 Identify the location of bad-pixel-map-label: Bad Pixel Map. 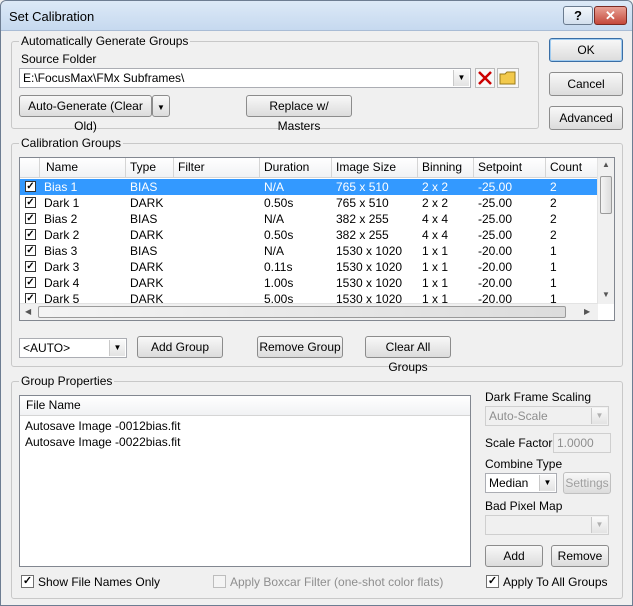
(524, 506).